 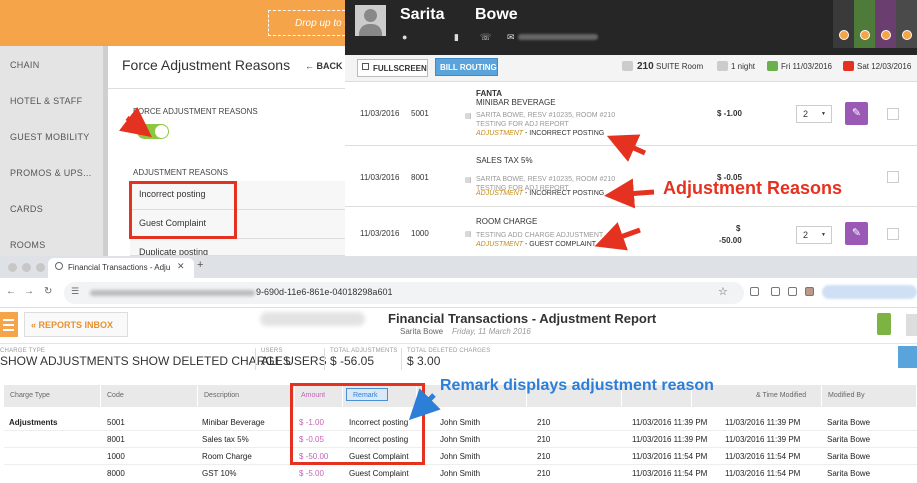 I want to click on bill-routing-button: BILL ROUTING, so click(x=466, y=67).